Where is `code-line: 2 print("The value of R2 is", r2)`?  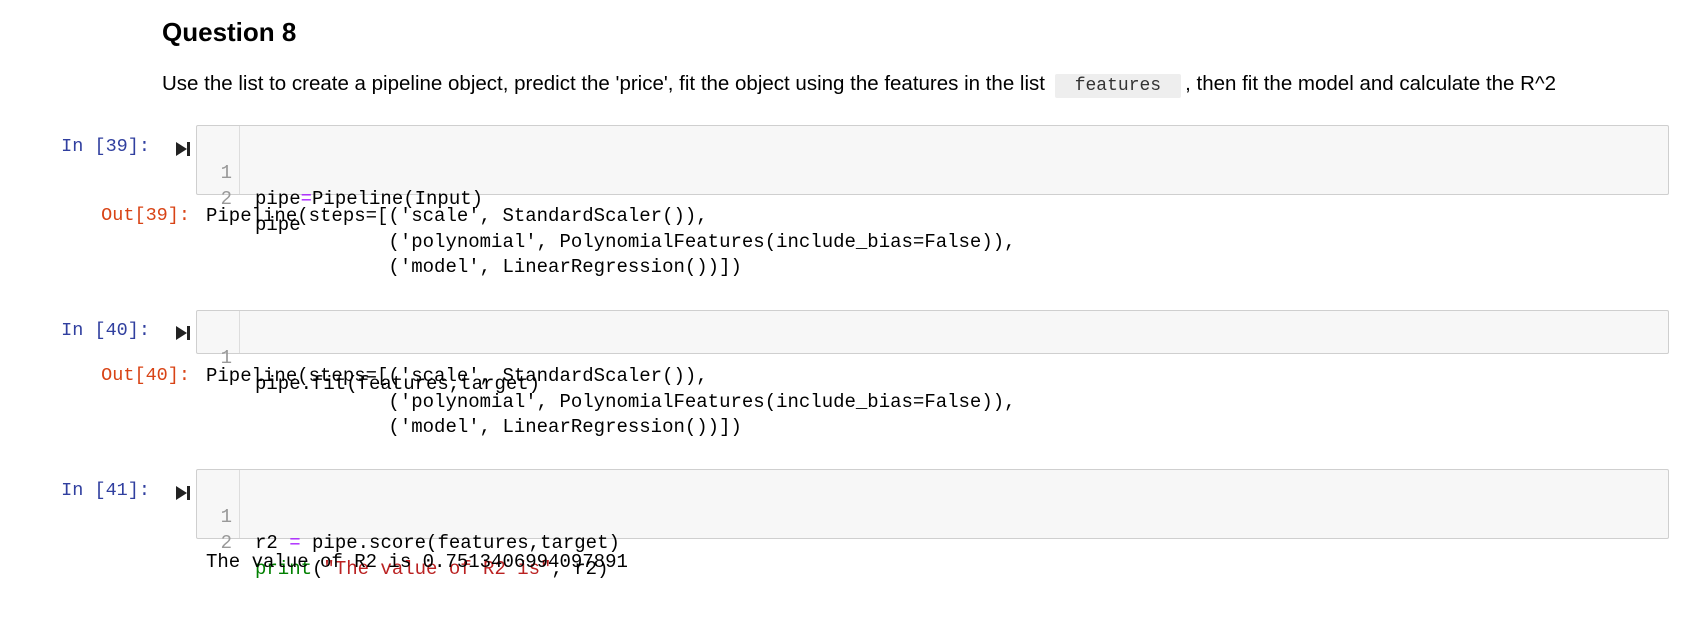 code-line: 2 print("The value of R2 is", r2) is located at coordinates (932, 542).